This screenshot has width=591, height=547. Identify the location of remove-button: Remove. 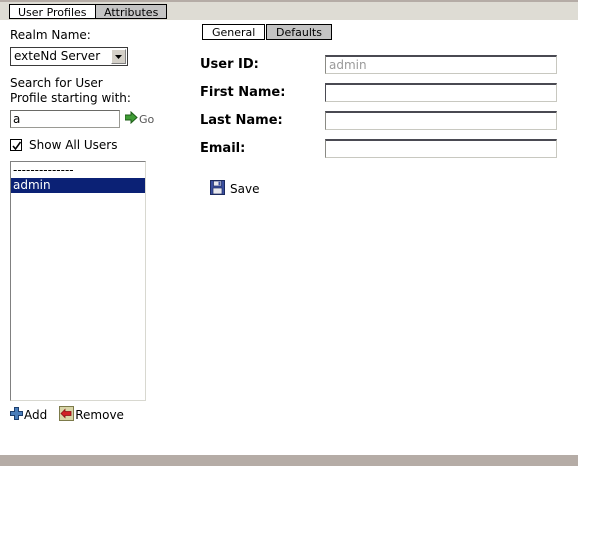
(91, 415).